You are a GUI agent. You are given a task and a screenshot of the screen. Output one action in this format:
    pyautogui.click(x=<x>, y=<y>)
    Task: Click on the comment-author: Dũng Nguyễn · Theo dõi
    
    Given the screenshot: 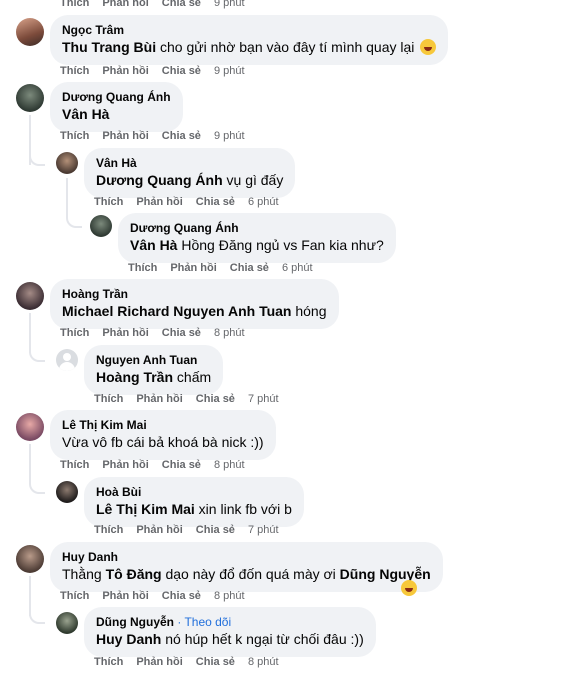 What is the action you would take?
    pyautogui.click(x=230, y=622)
    